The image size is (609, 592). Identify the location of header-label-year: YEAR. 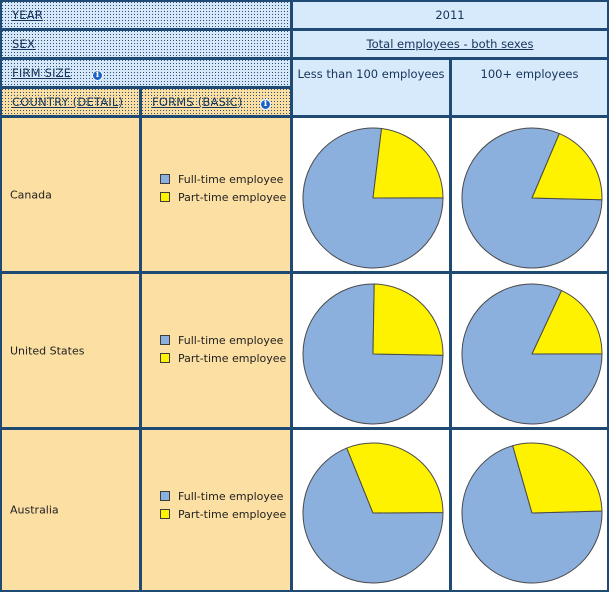
(27, 15).